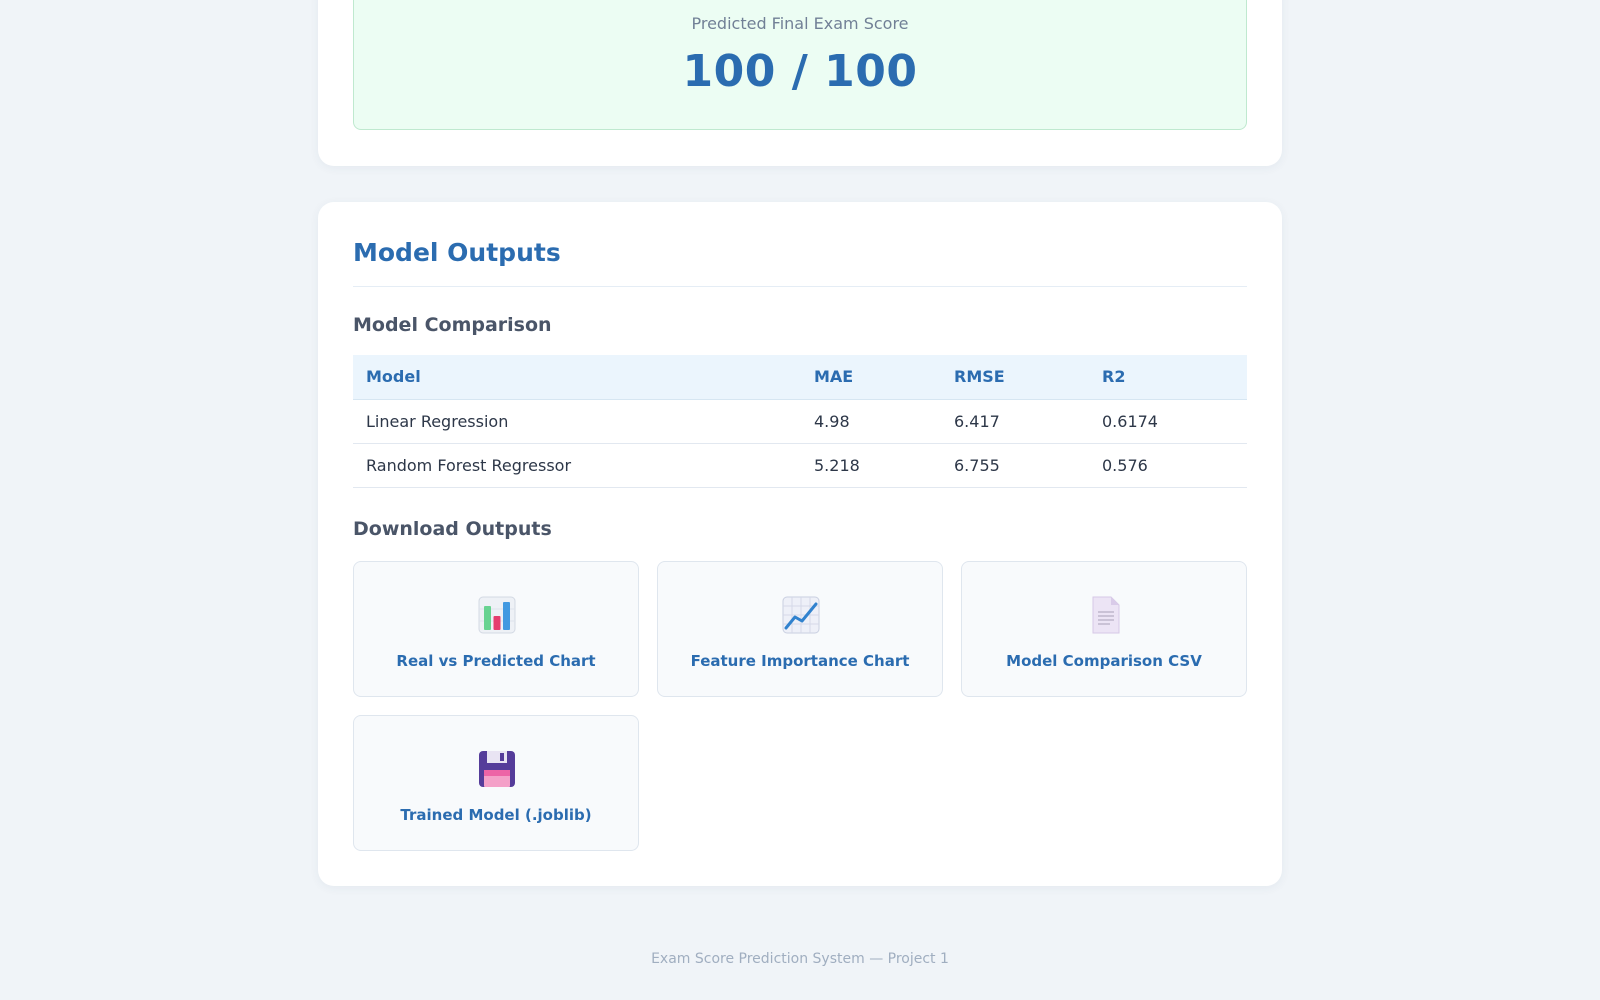  What do you see at coordinates (496, 661) in the screenshot?
I see `download-label: Real vs Predicted Chart` at bounding box center [496, 661].